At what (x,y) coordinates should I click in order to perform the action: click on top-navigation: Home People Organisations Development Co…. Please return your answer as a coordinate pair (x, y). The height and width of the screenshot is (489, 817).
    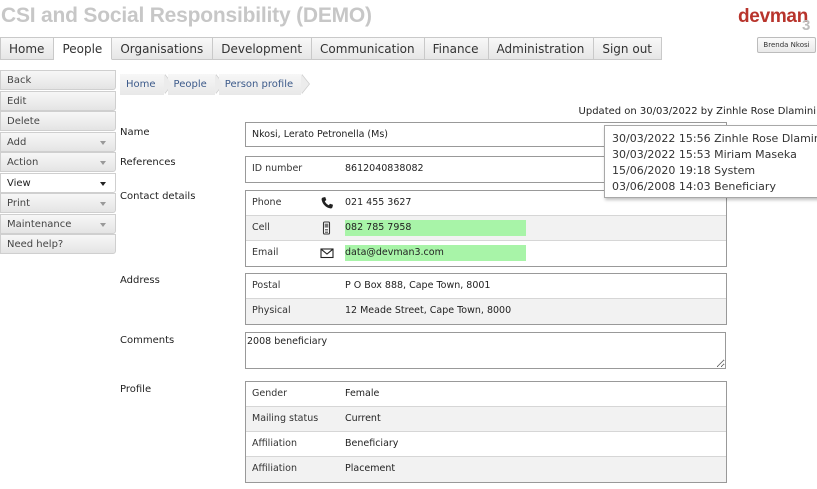
    Looking at the image, I should click on (331, 48).